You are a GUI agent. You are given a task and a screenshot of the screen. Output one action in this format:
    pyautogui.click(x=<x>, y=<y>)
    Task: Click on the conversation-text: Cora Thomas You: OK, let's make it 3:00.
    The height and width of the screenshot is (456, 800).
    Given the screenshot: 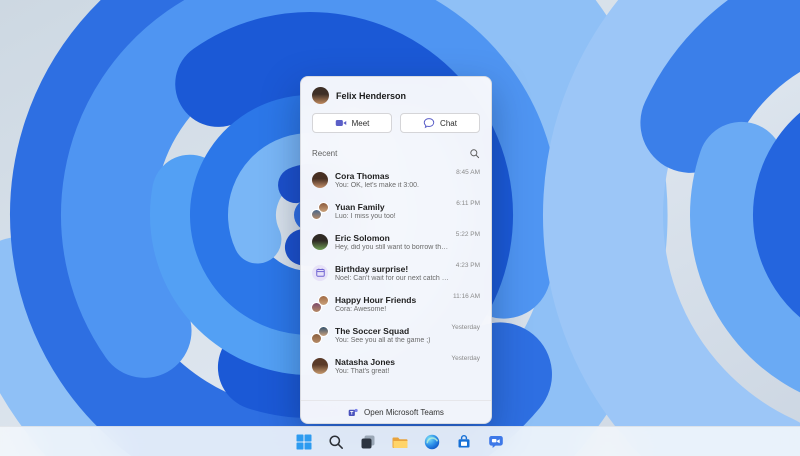 What is the action you would take?
    pyautogui.click(x=392, y=180)
    